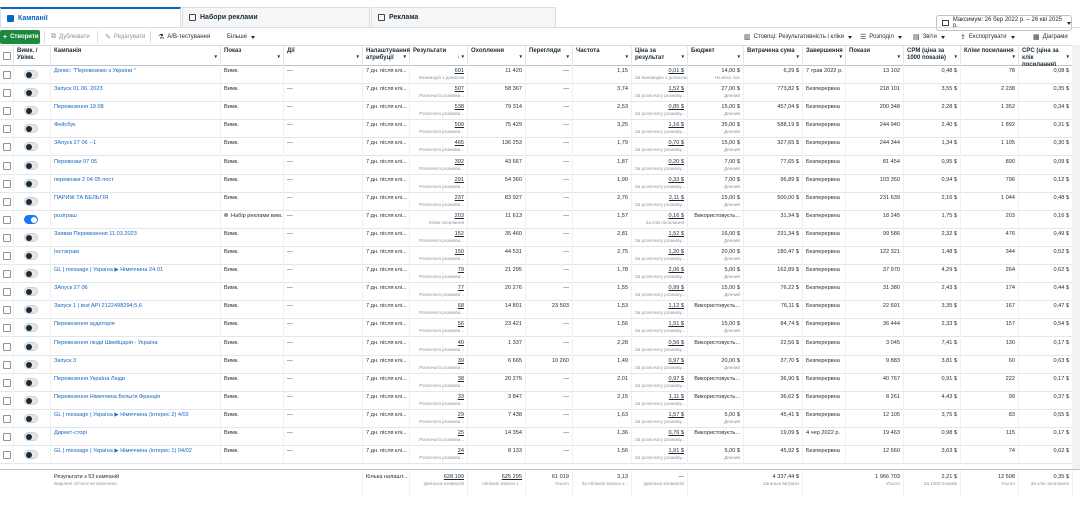  Describe the element at coordinates (106, 343) in the screenshot. I see `campaign-name-link: Перевезення люди Швейцарія - Україна` at that location.